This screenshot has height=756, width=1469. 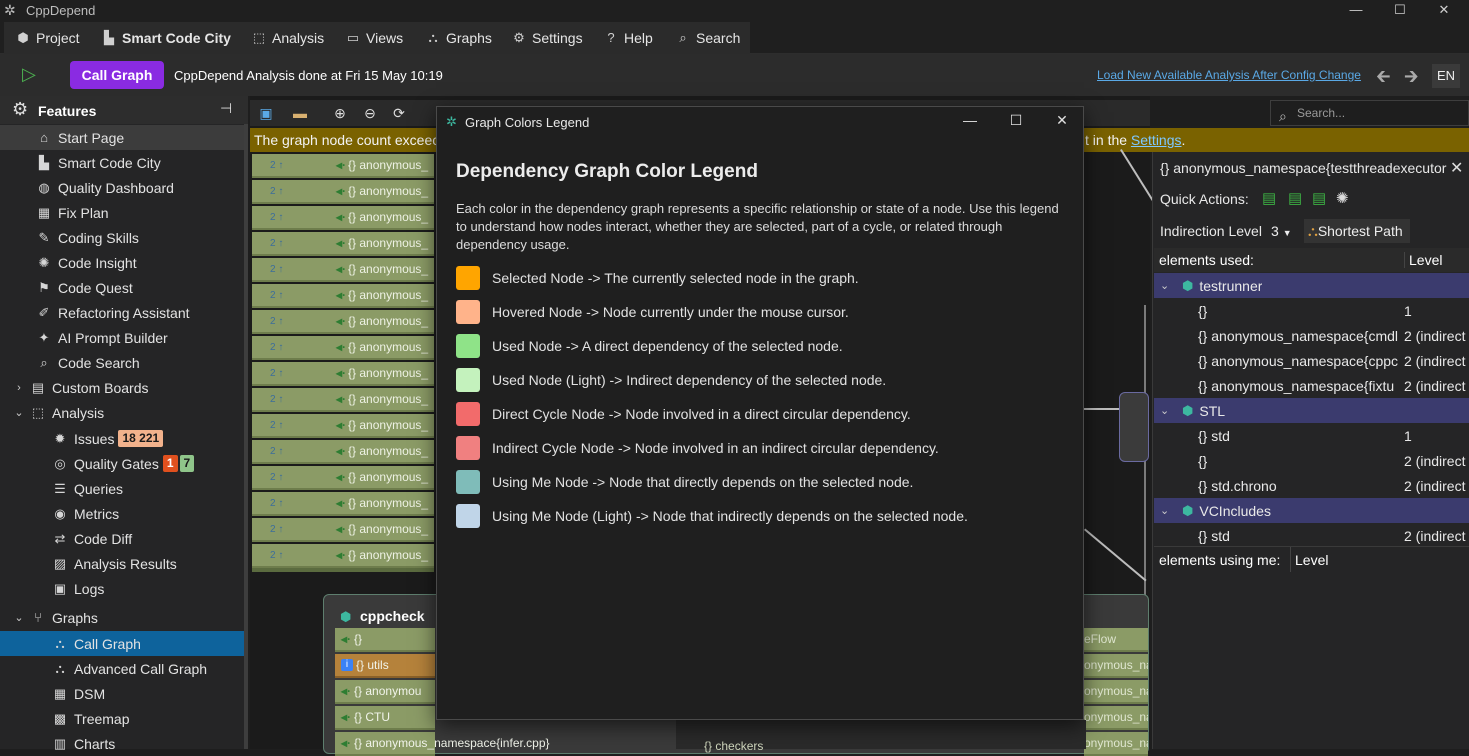 I want to click on menu-views: ▭ Views, so click(x=375, y=38).